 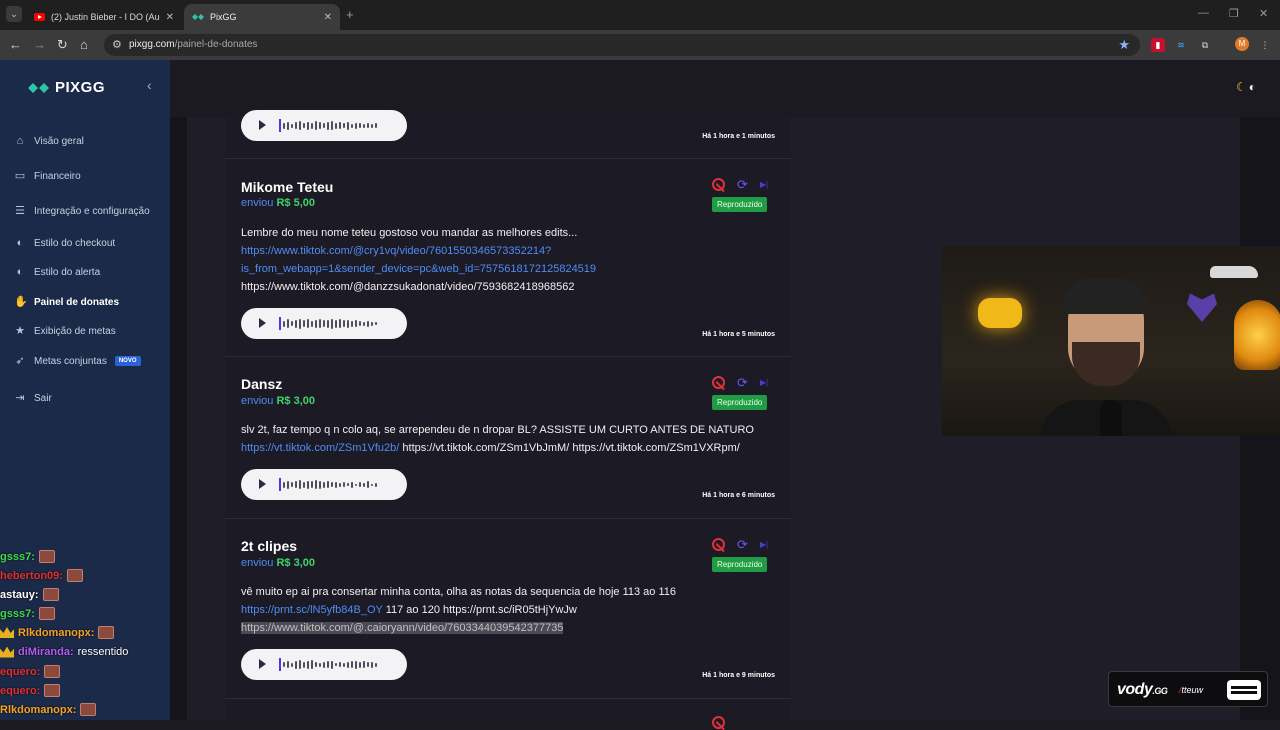 I want to click on browser-menu-icon: ⋮, so click(x=1265, y=45).